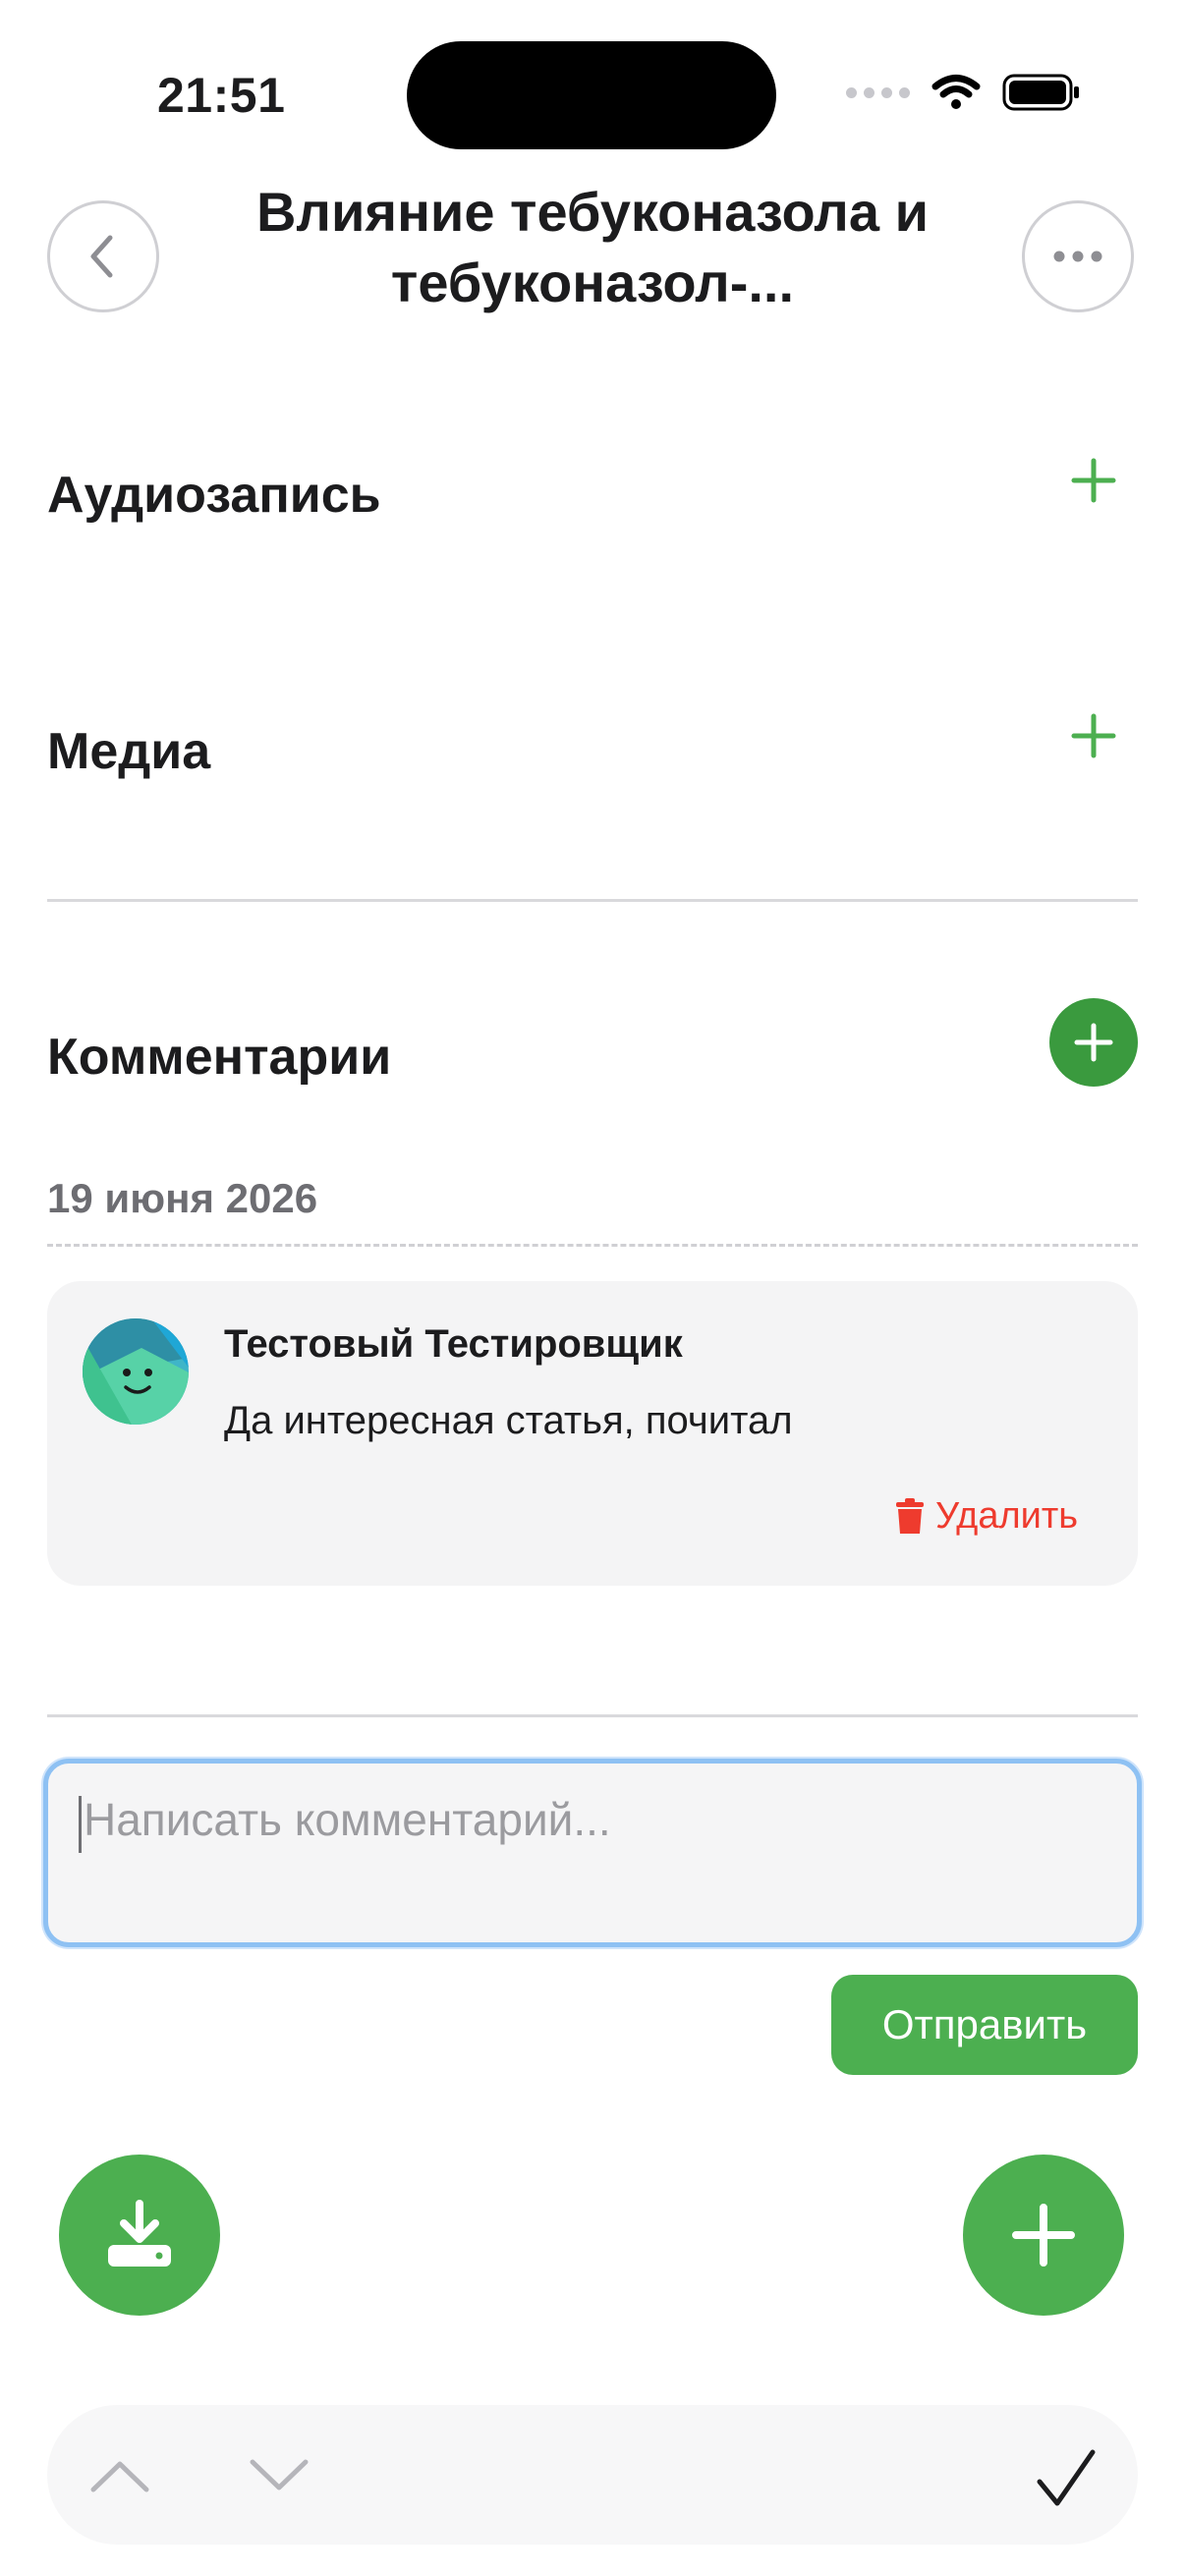 This screenshot has height=2576, width=1185. What do you see at coordinates (956, 92) in the screenshot?
I see `wifi-icon` at bounding box center [956, 92].